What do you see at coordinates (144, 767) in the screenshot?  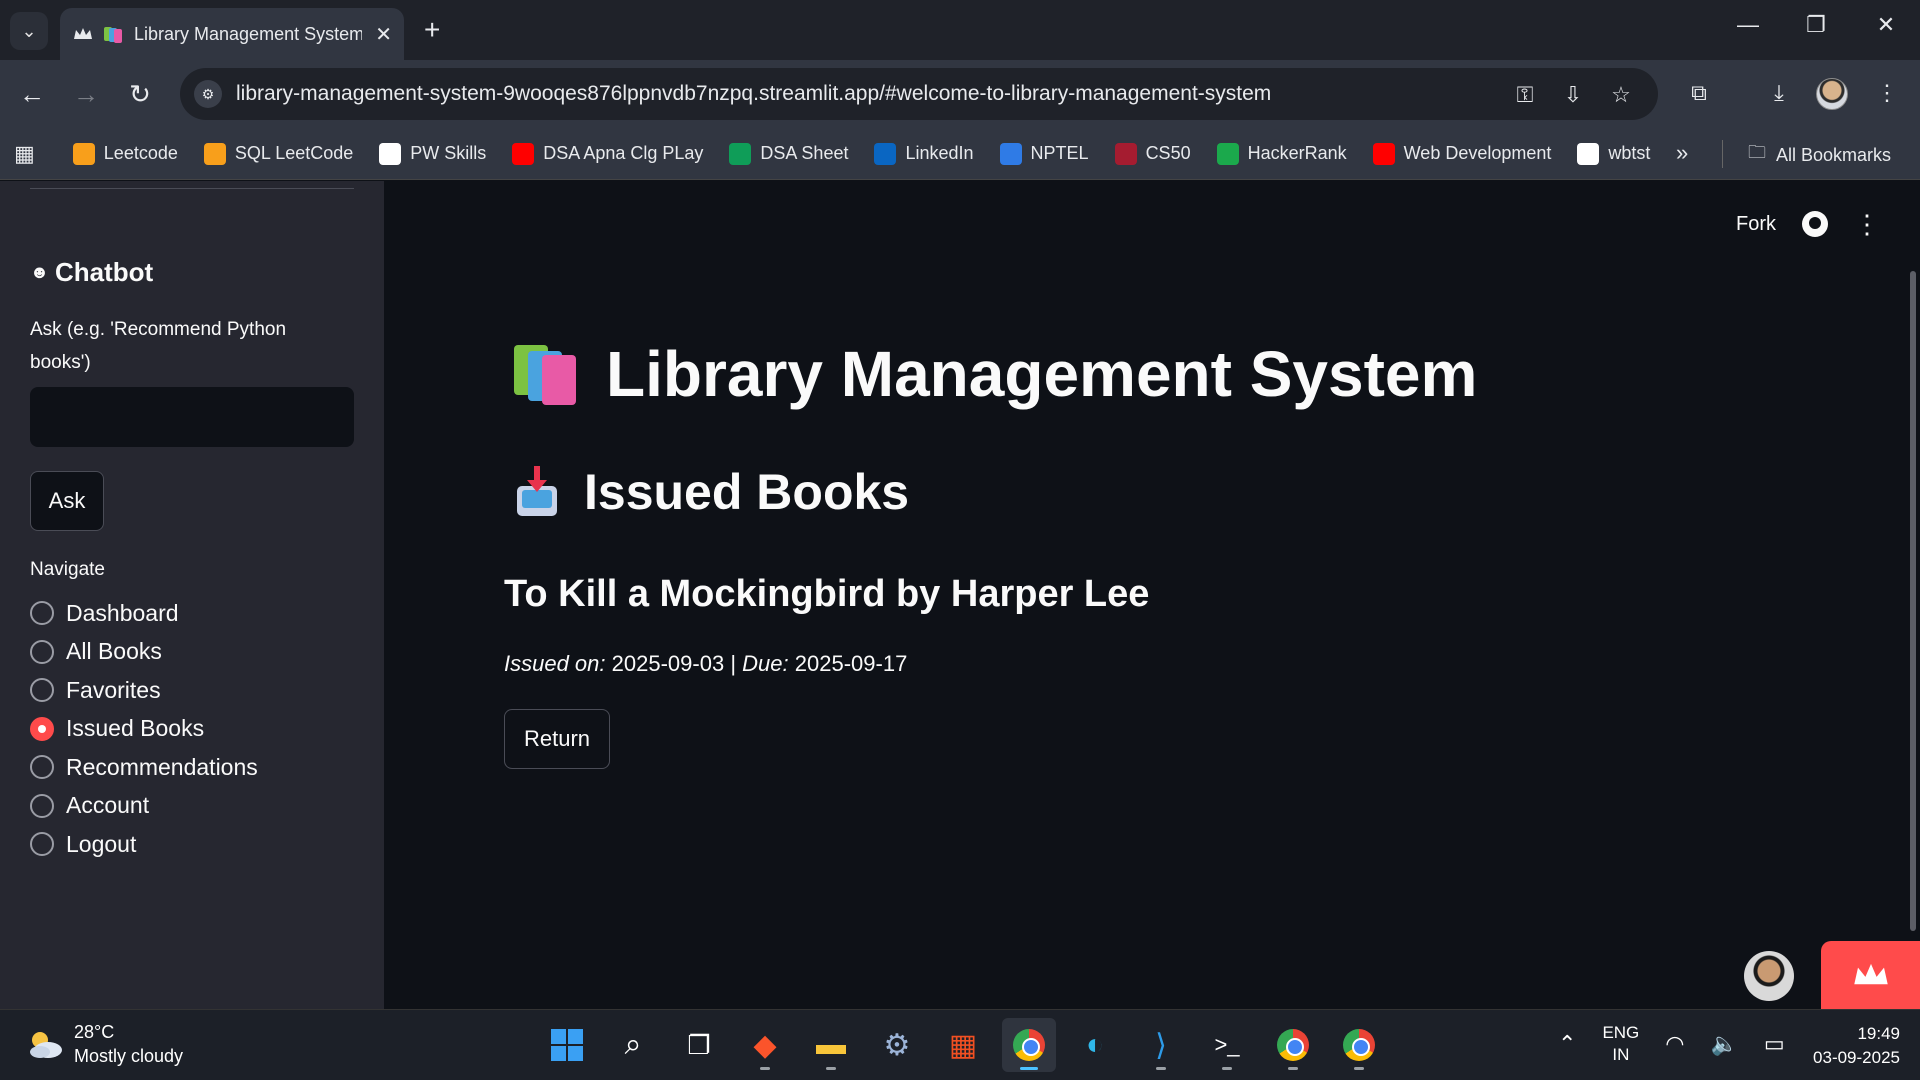 I see `nav-radio-recommendations: Recommendations` at bounding box center [144, 767].